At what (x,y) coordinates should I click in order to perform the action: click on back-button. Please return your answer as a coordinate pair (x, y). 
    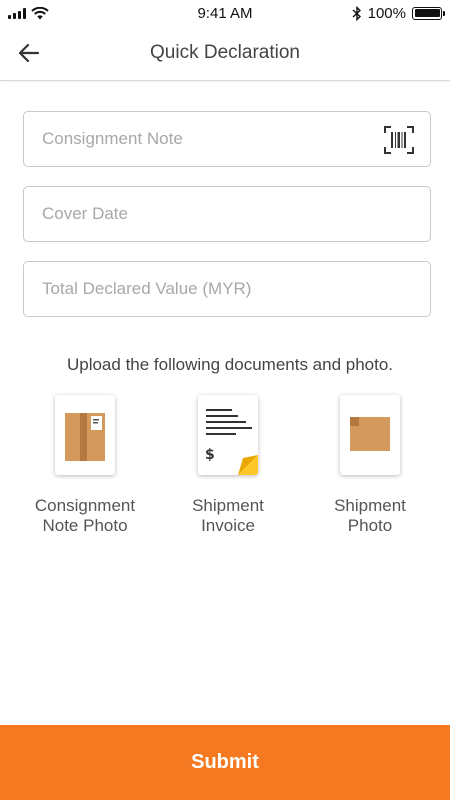
    Looking at the image, I should click on (29, 53).